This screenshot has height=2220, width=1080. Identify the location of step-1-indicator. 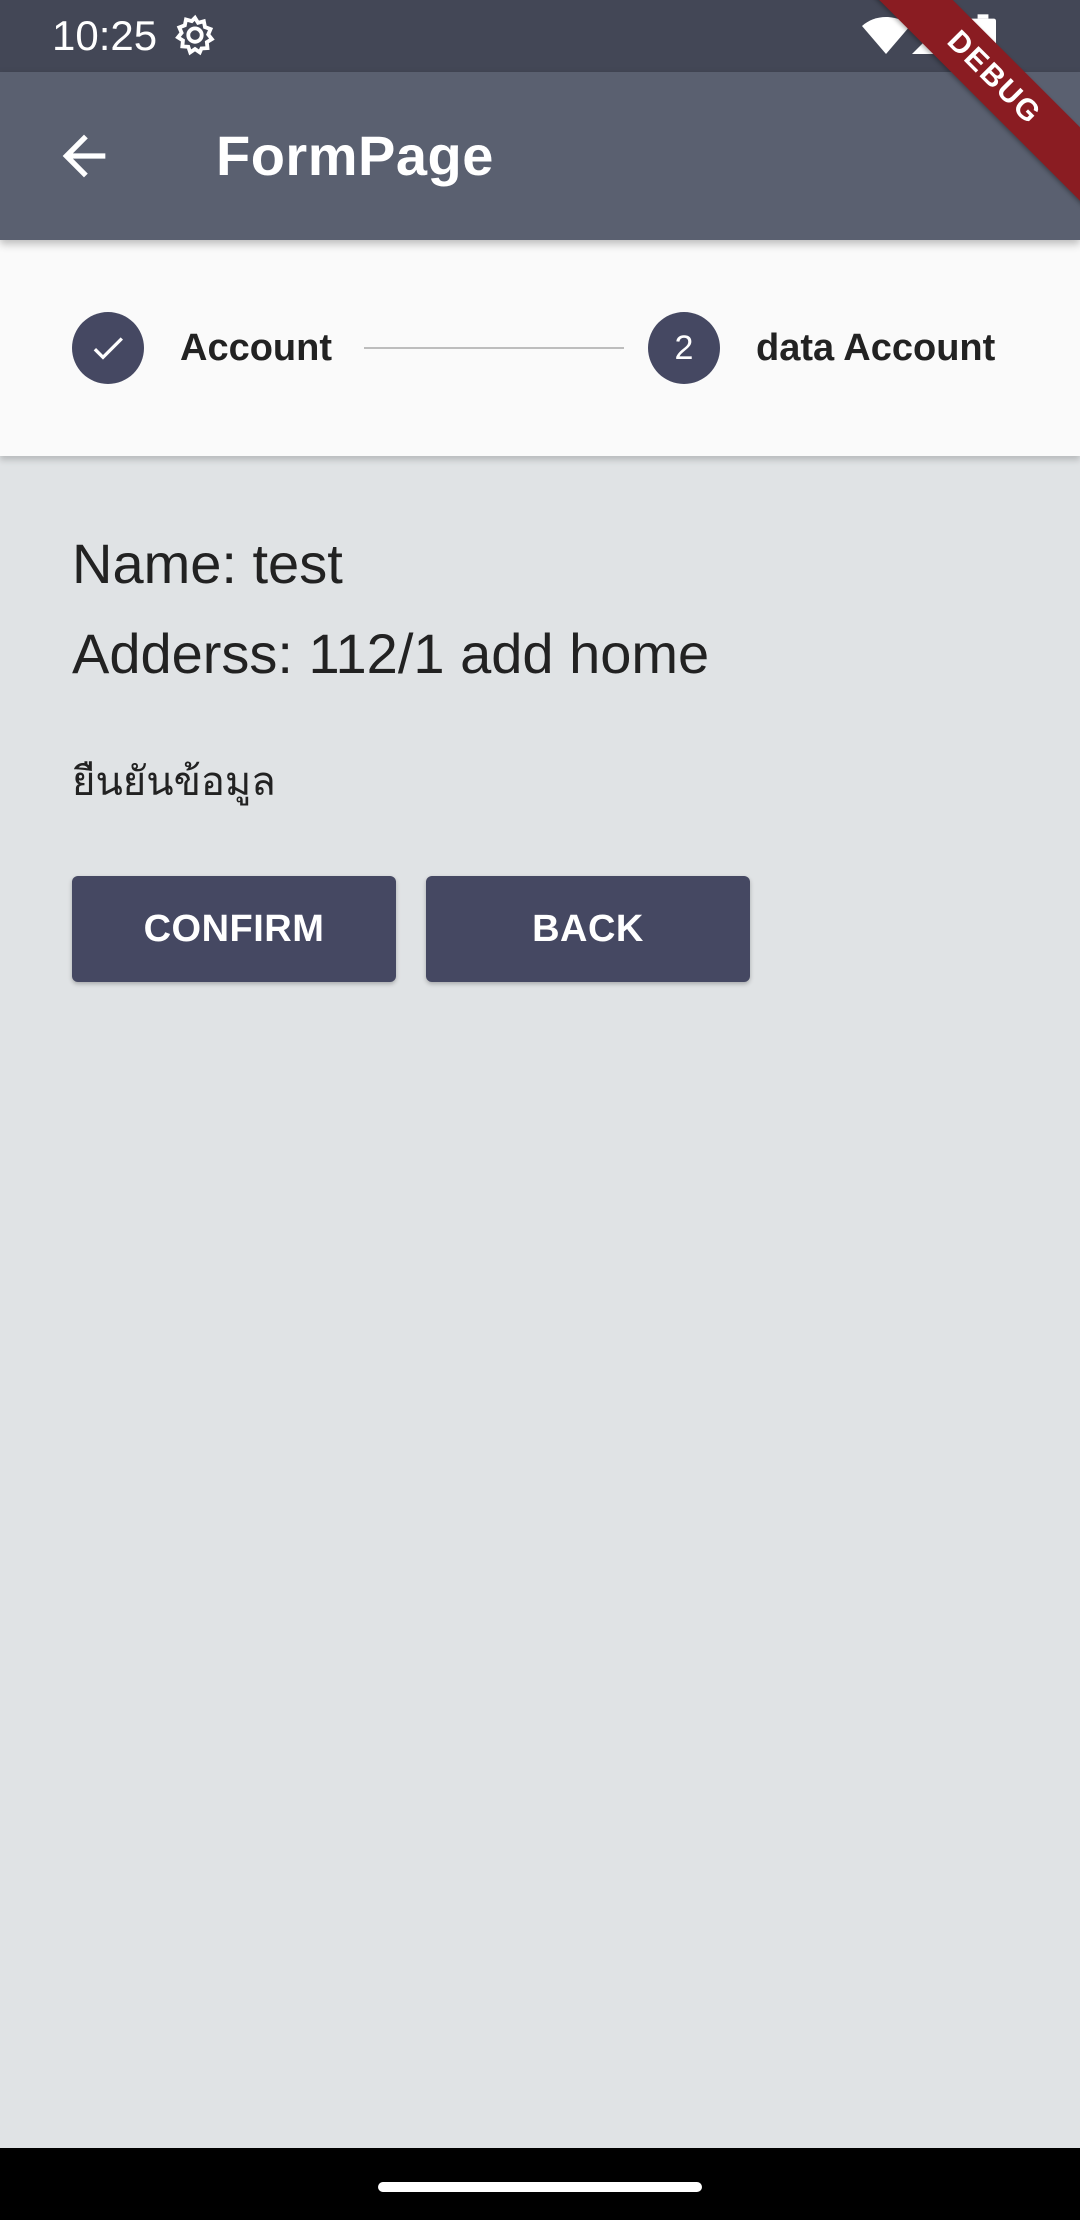
(108, 348).